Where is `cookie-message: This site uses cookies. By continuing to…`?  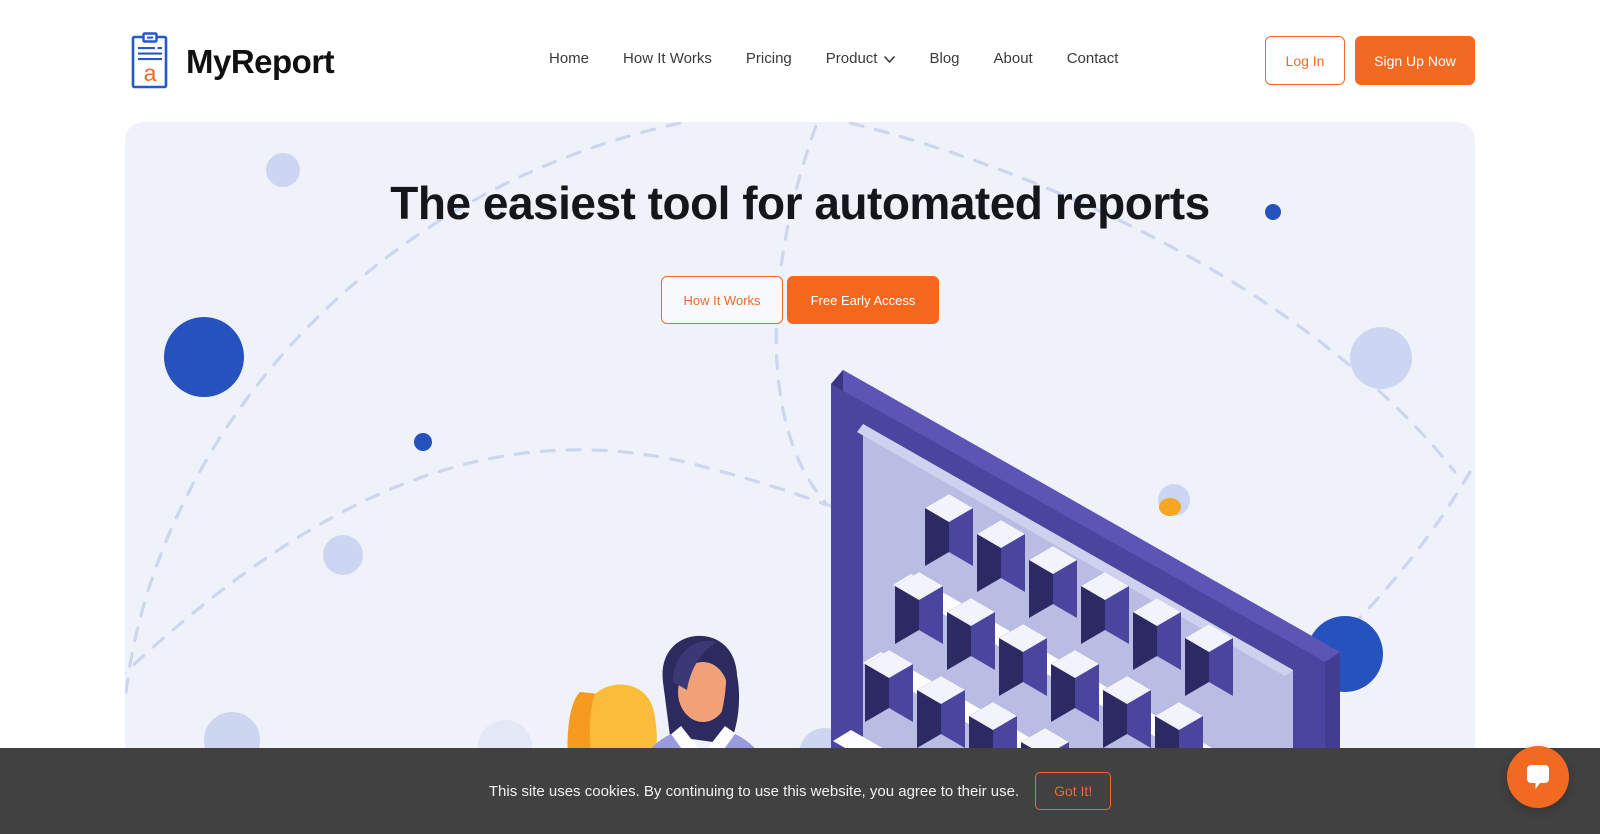
cookie-message: This site uses cookies. By continuing to… is located at coordinates (754, 791).